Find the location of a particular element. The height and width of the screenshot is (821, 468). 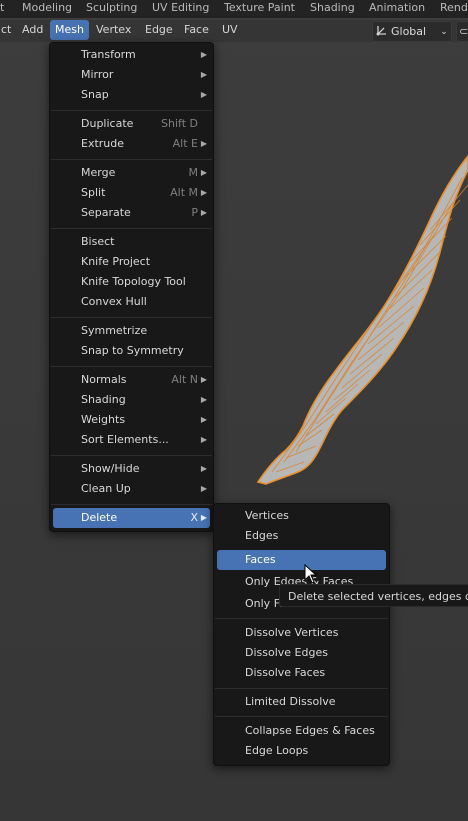

menu-item-clean-up: Clean Up ▶ is located at coordinates (131, 489).